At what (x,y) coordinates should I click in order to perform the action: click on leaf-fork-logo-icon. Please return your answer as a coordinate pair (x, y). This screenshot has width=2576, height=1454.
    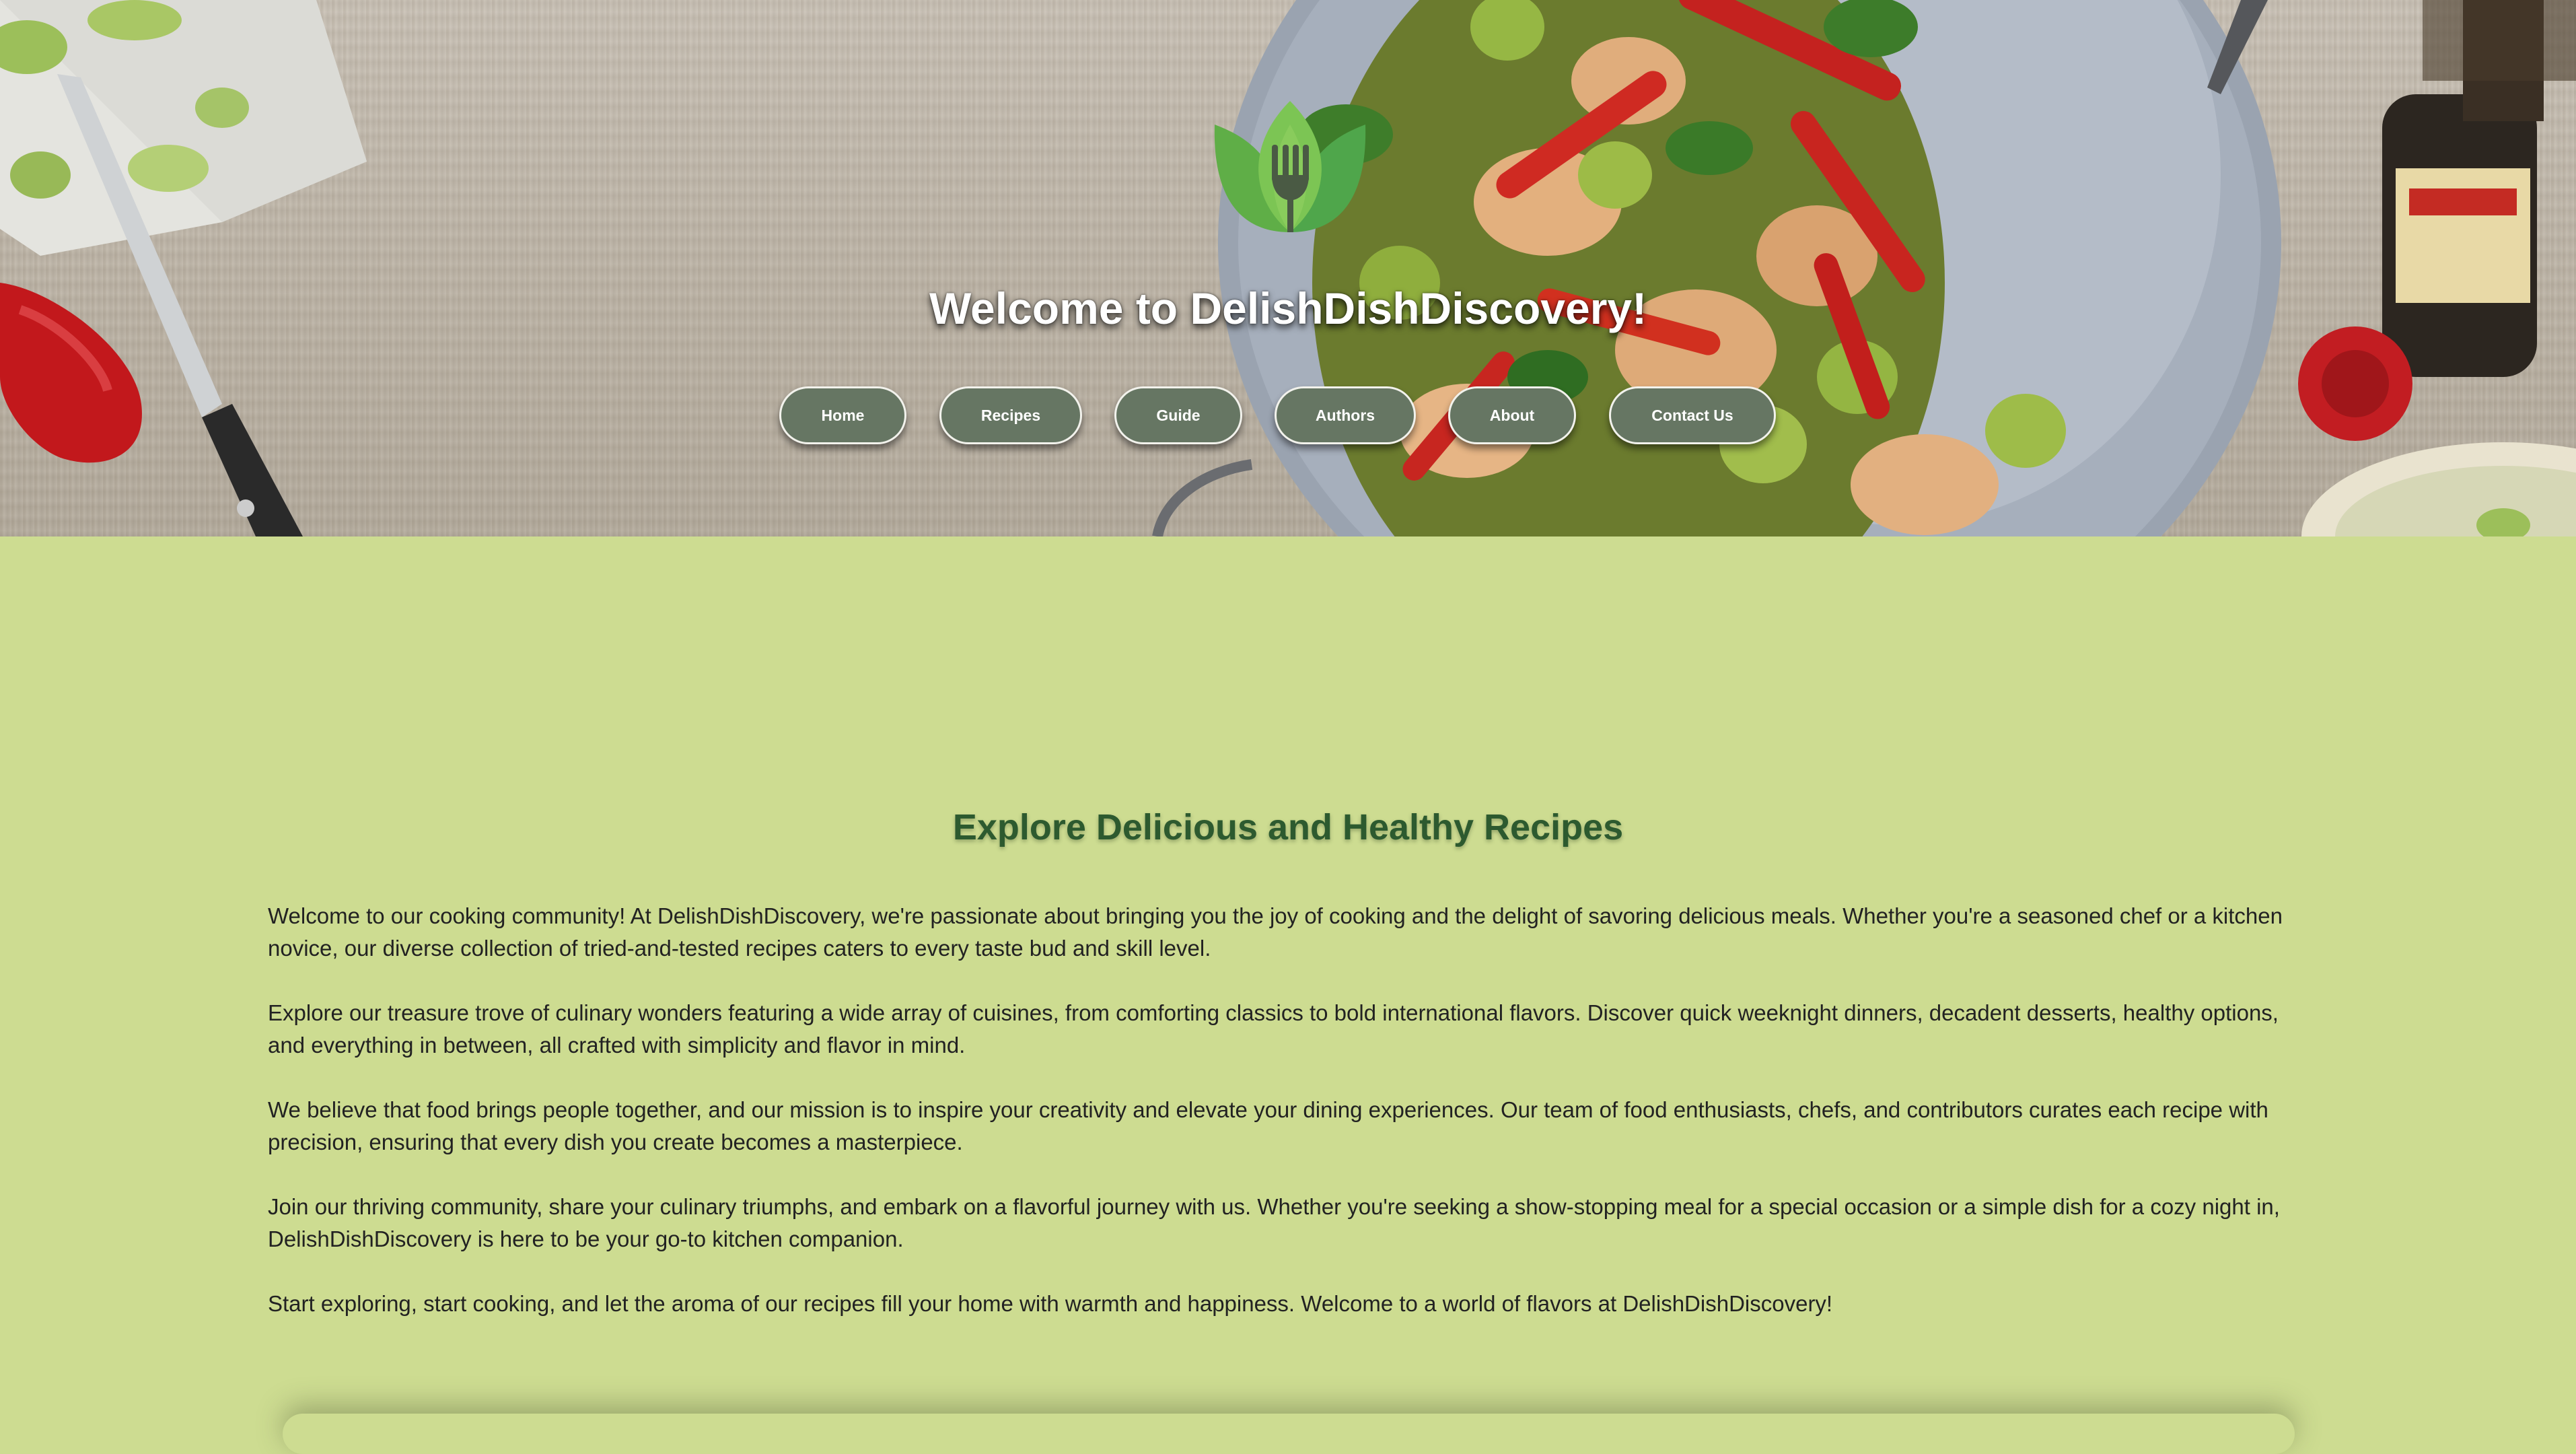
    Looking at the image, I should click on (1290, 166).